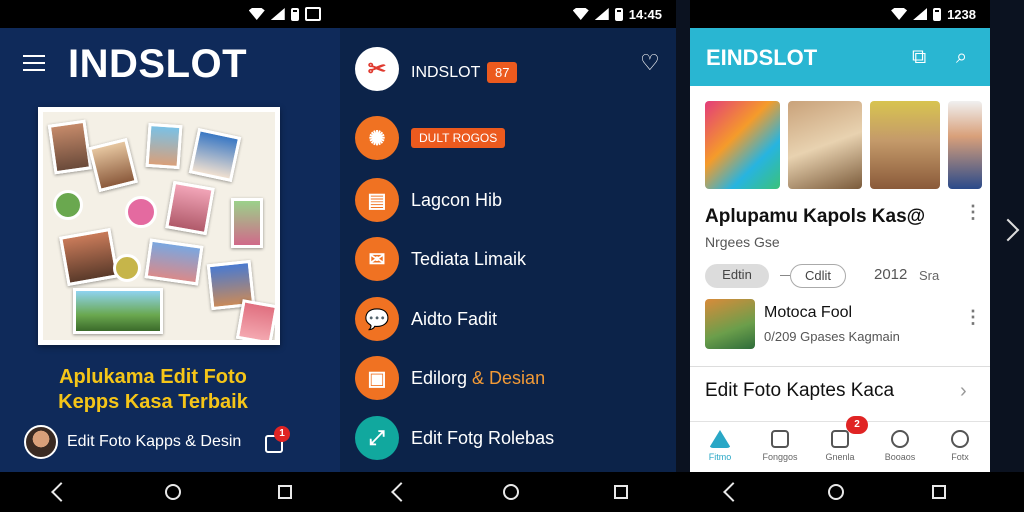 The image size is (1024, 512). What do you see at coordinates (645, 14) in the screenshot?
I see `clock: 14:45` at bounding box center [645, 14].